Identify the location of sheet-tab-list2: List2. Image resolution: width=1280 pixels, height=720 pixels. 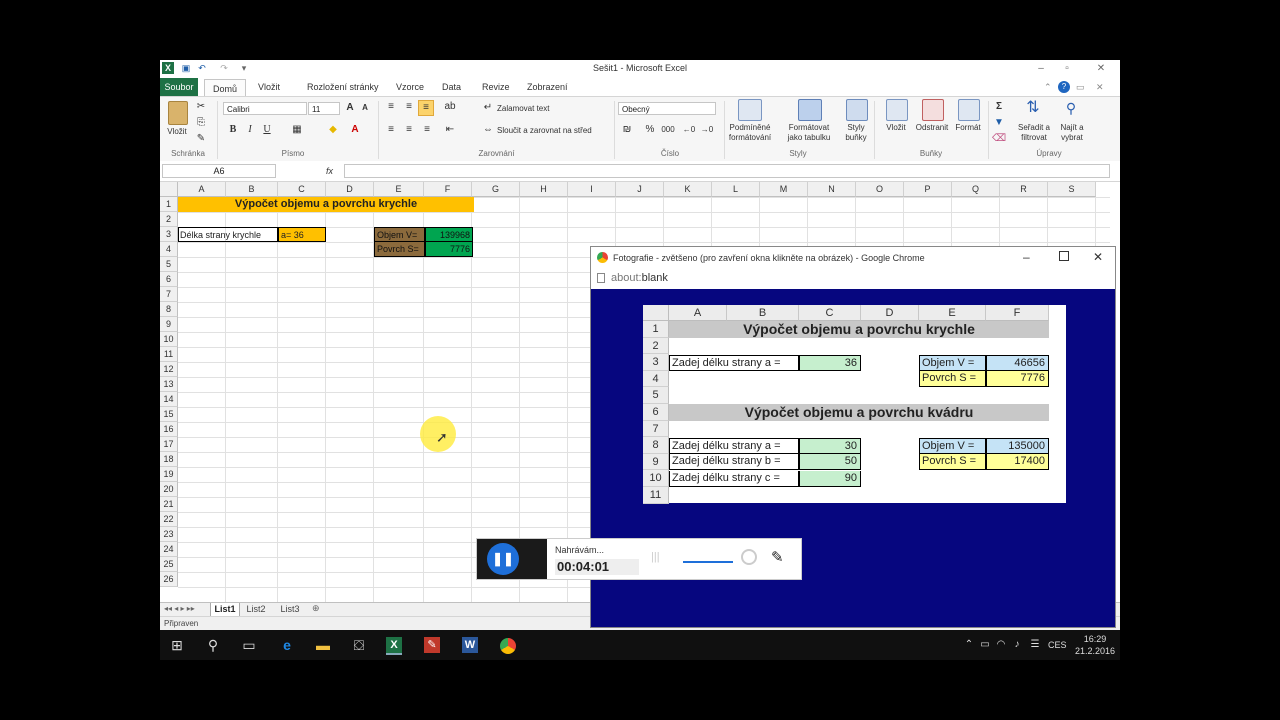
(256, 609).